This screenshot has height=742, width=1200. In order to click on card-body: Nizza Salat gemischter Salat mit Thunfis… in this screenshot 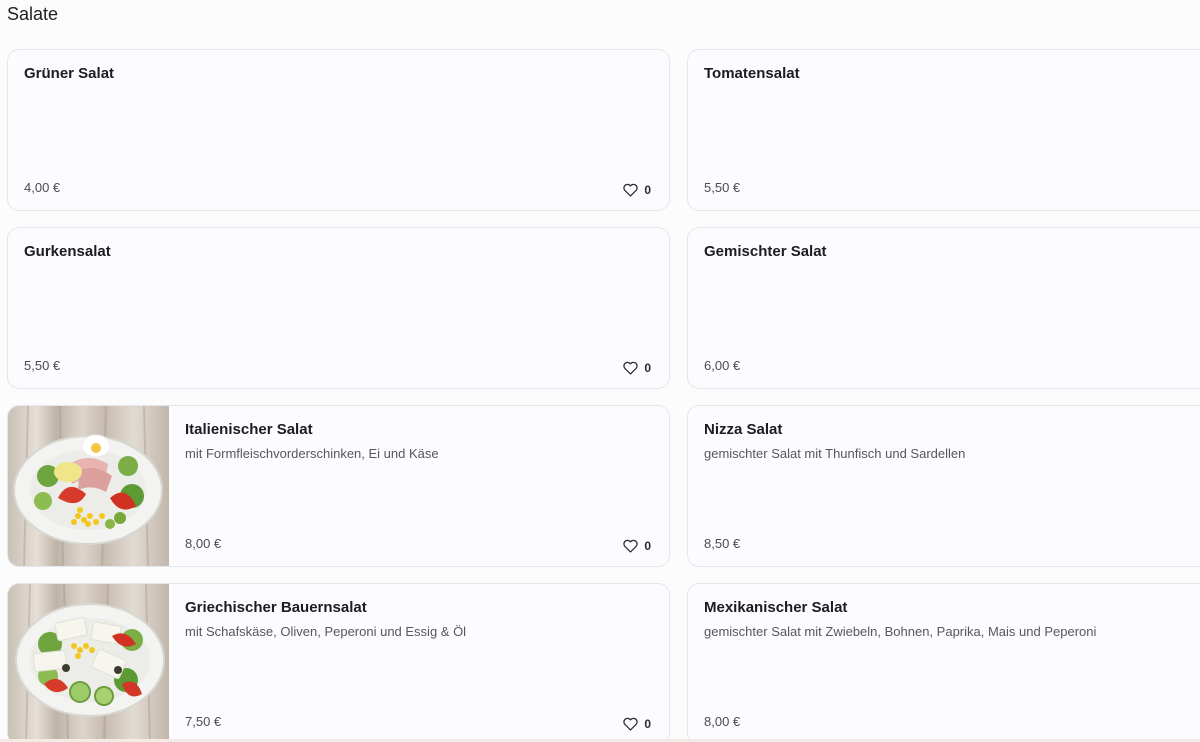, I will do `click(944, 486)`.